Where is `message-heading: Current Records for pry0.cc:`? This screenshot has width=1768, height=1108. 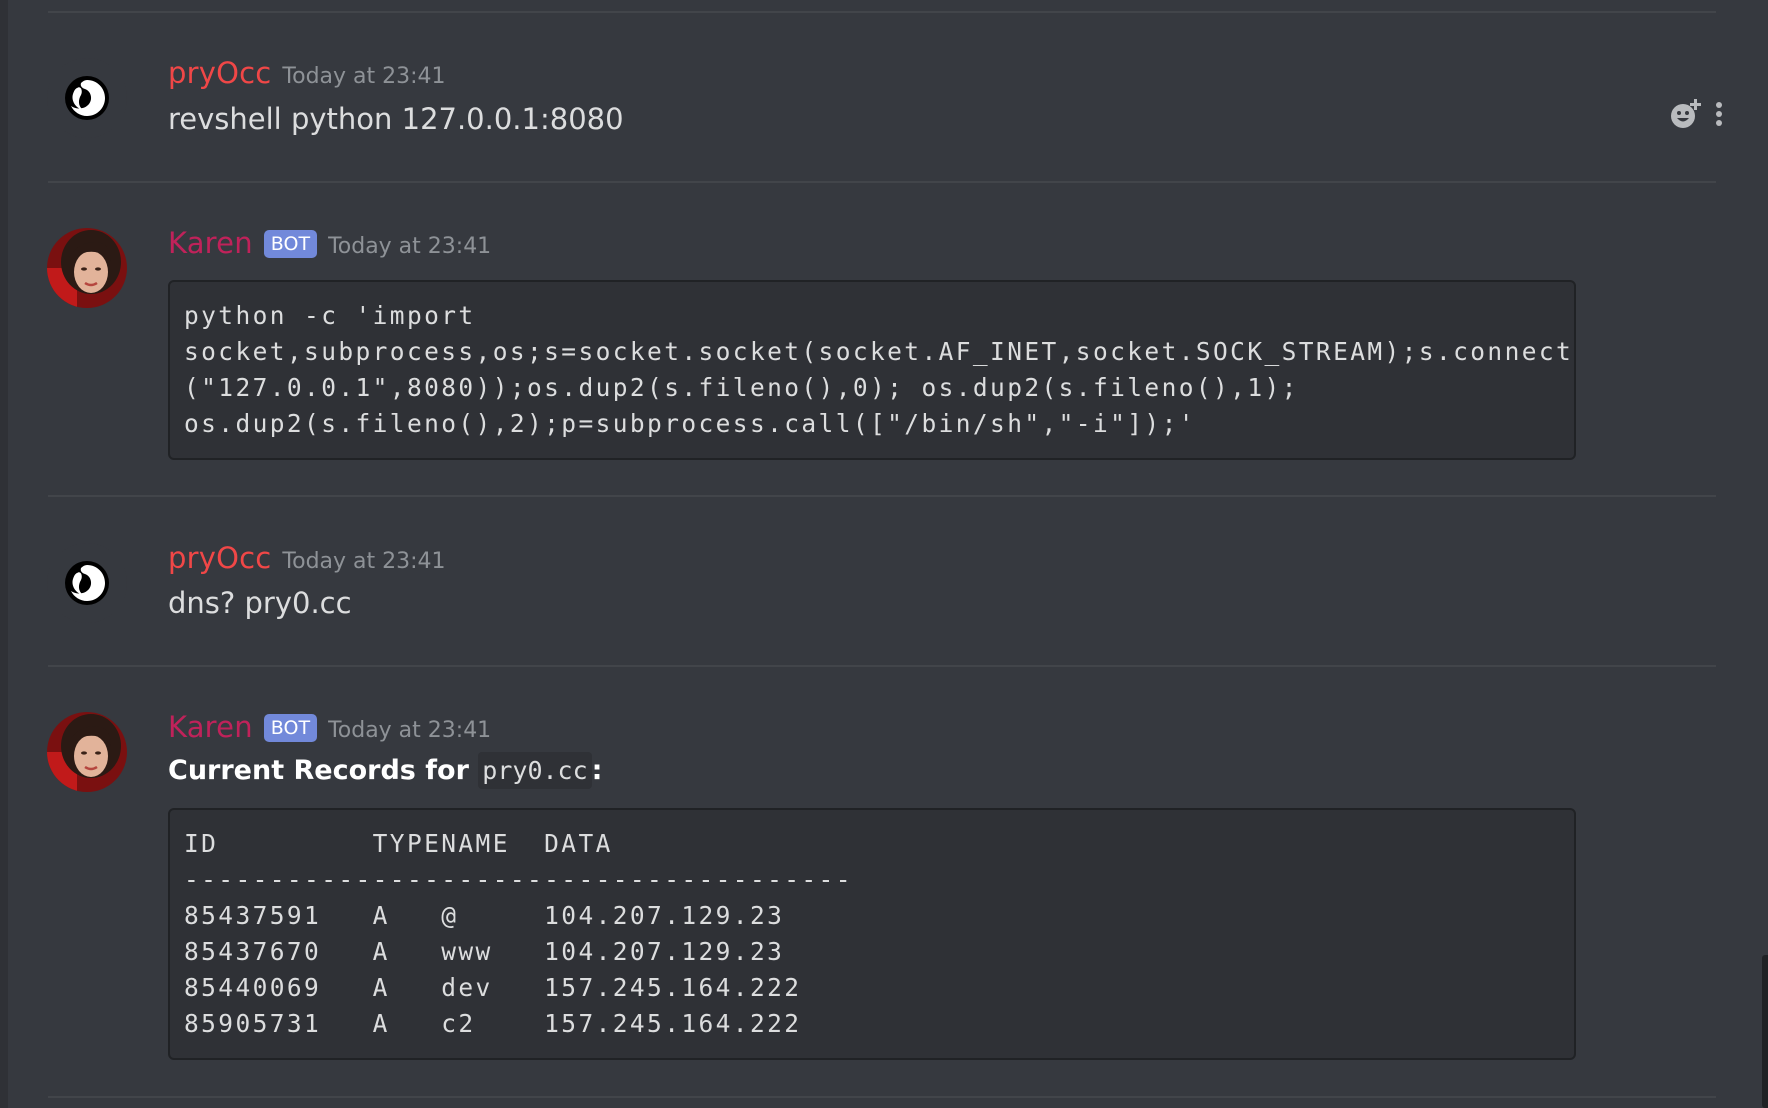 message-heading: Current Records for pry0.cc: is located at coordinates (385, 770).